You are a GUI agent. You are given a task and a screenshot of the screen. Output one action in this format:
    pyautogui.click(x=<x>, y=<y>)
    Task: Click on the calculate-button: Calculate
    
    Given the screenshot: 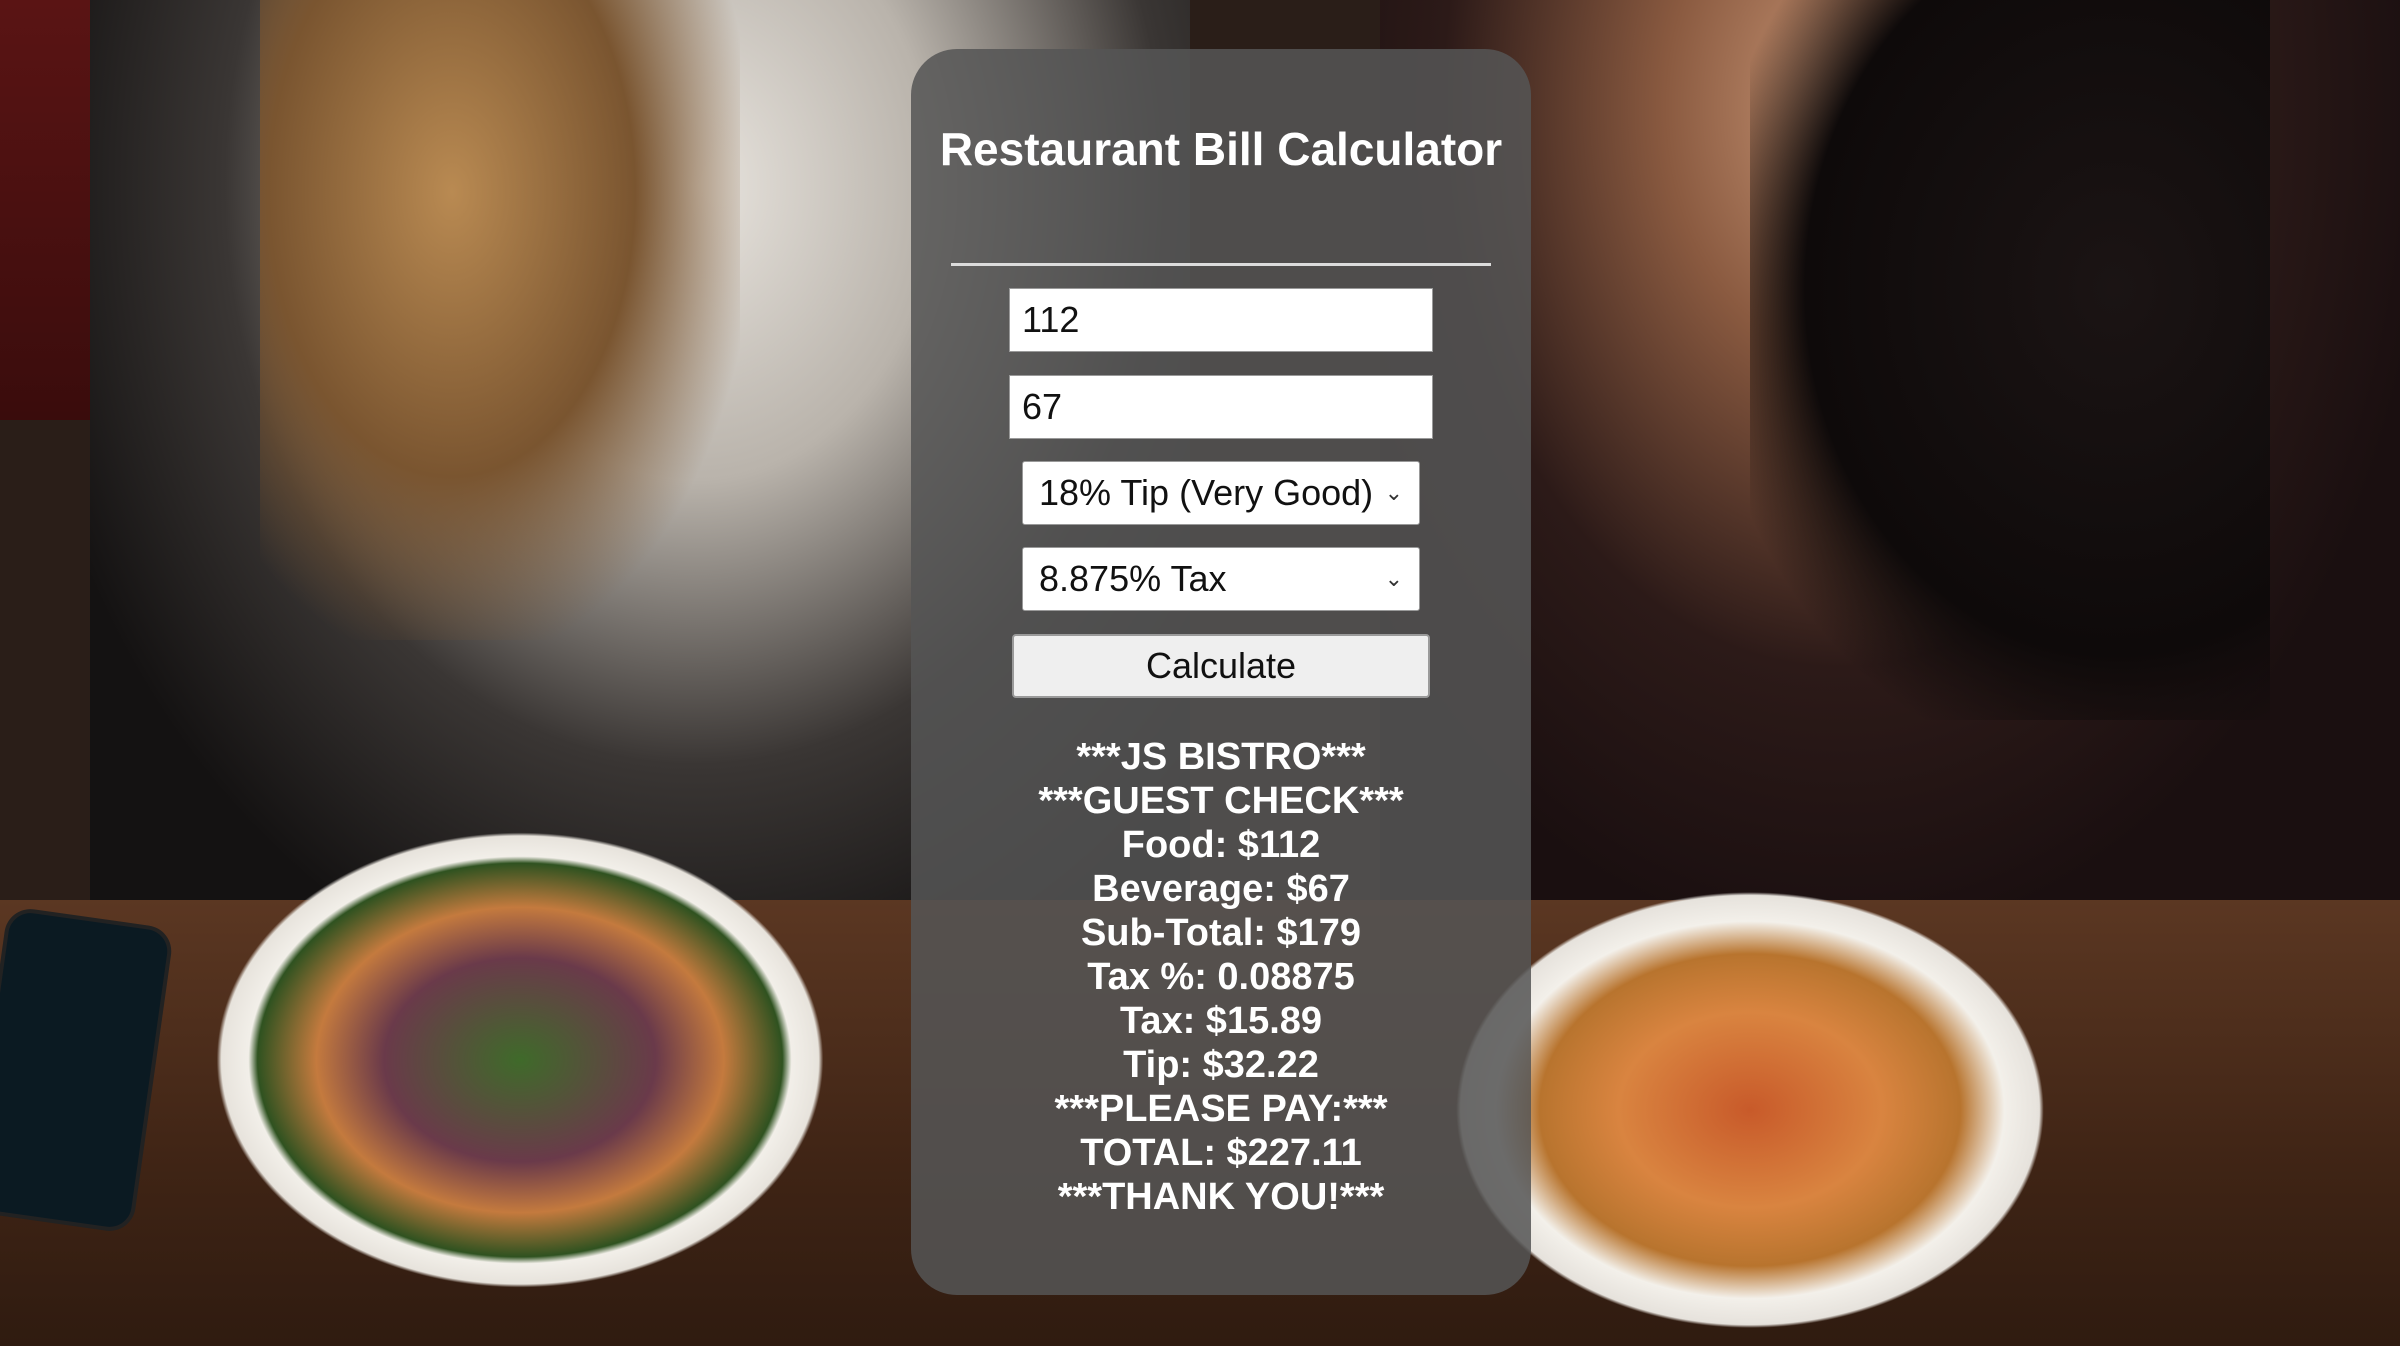 What is the action you would take?
    pyautogui.click(x=1221, y=666)
    